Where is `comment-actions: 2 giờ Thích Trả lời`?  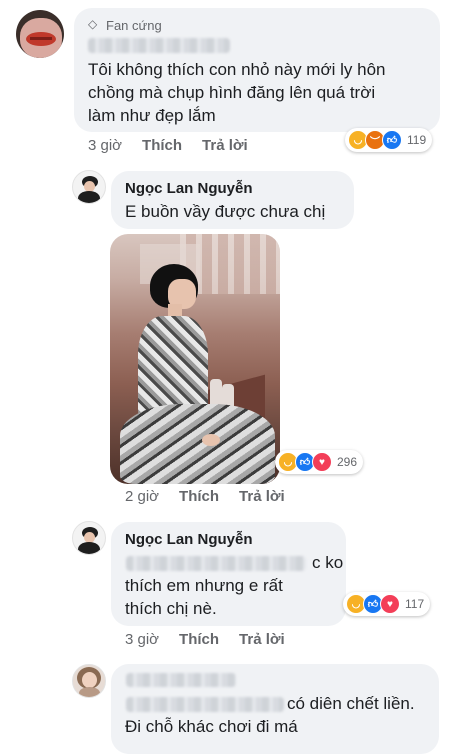
comment-actions: 2 giờ Thích Trả lời is located at coordinates (215, 496).